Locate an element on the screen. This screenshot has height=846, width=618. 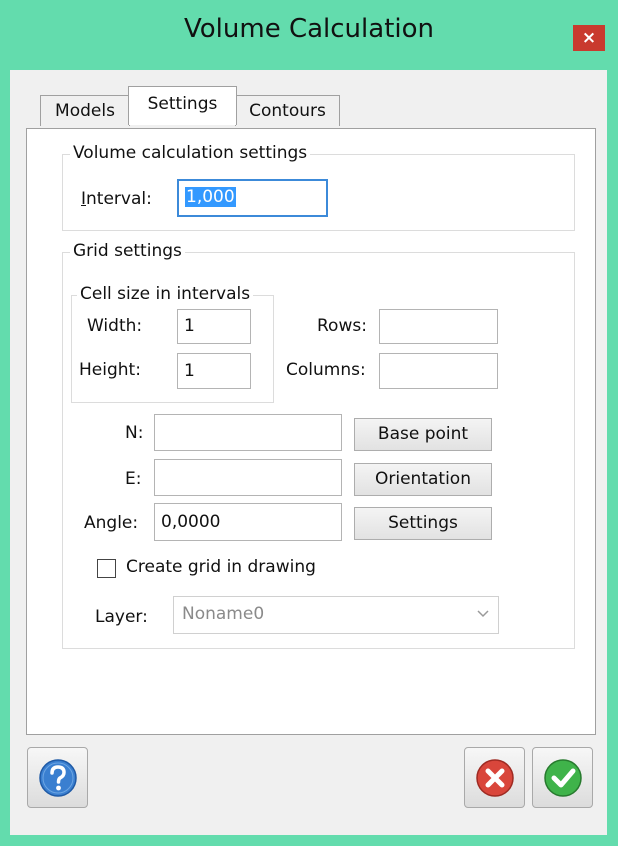
tab-contours: Contours is located at coordinates (287, 110).